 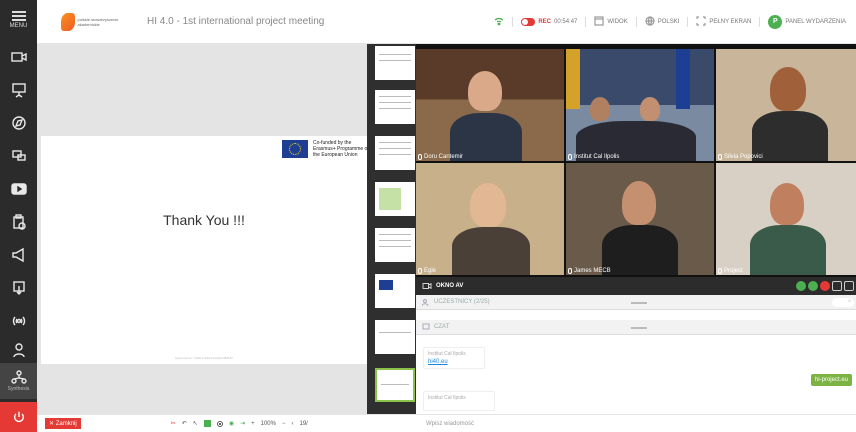 What do you see at coordinates (801, 286) in the screenshot?
I see `camera-toggle-button` at bounding box center [801, 286].